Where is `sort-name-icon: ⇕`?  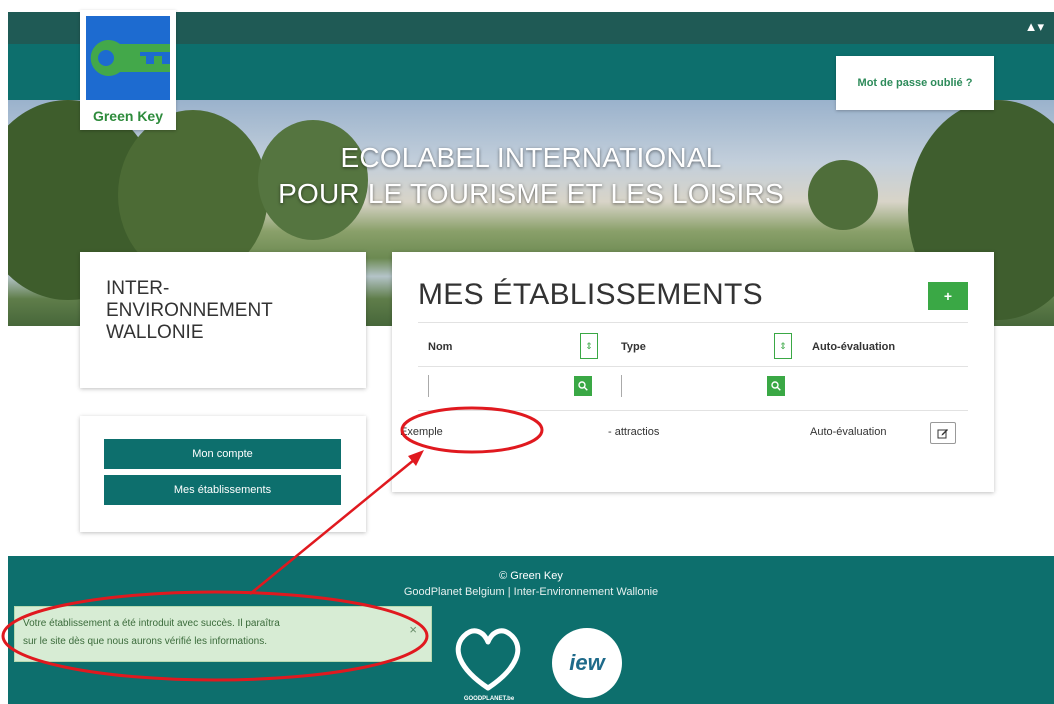 sort-name-icon: ⇕ is located at coordinates (589, 346).